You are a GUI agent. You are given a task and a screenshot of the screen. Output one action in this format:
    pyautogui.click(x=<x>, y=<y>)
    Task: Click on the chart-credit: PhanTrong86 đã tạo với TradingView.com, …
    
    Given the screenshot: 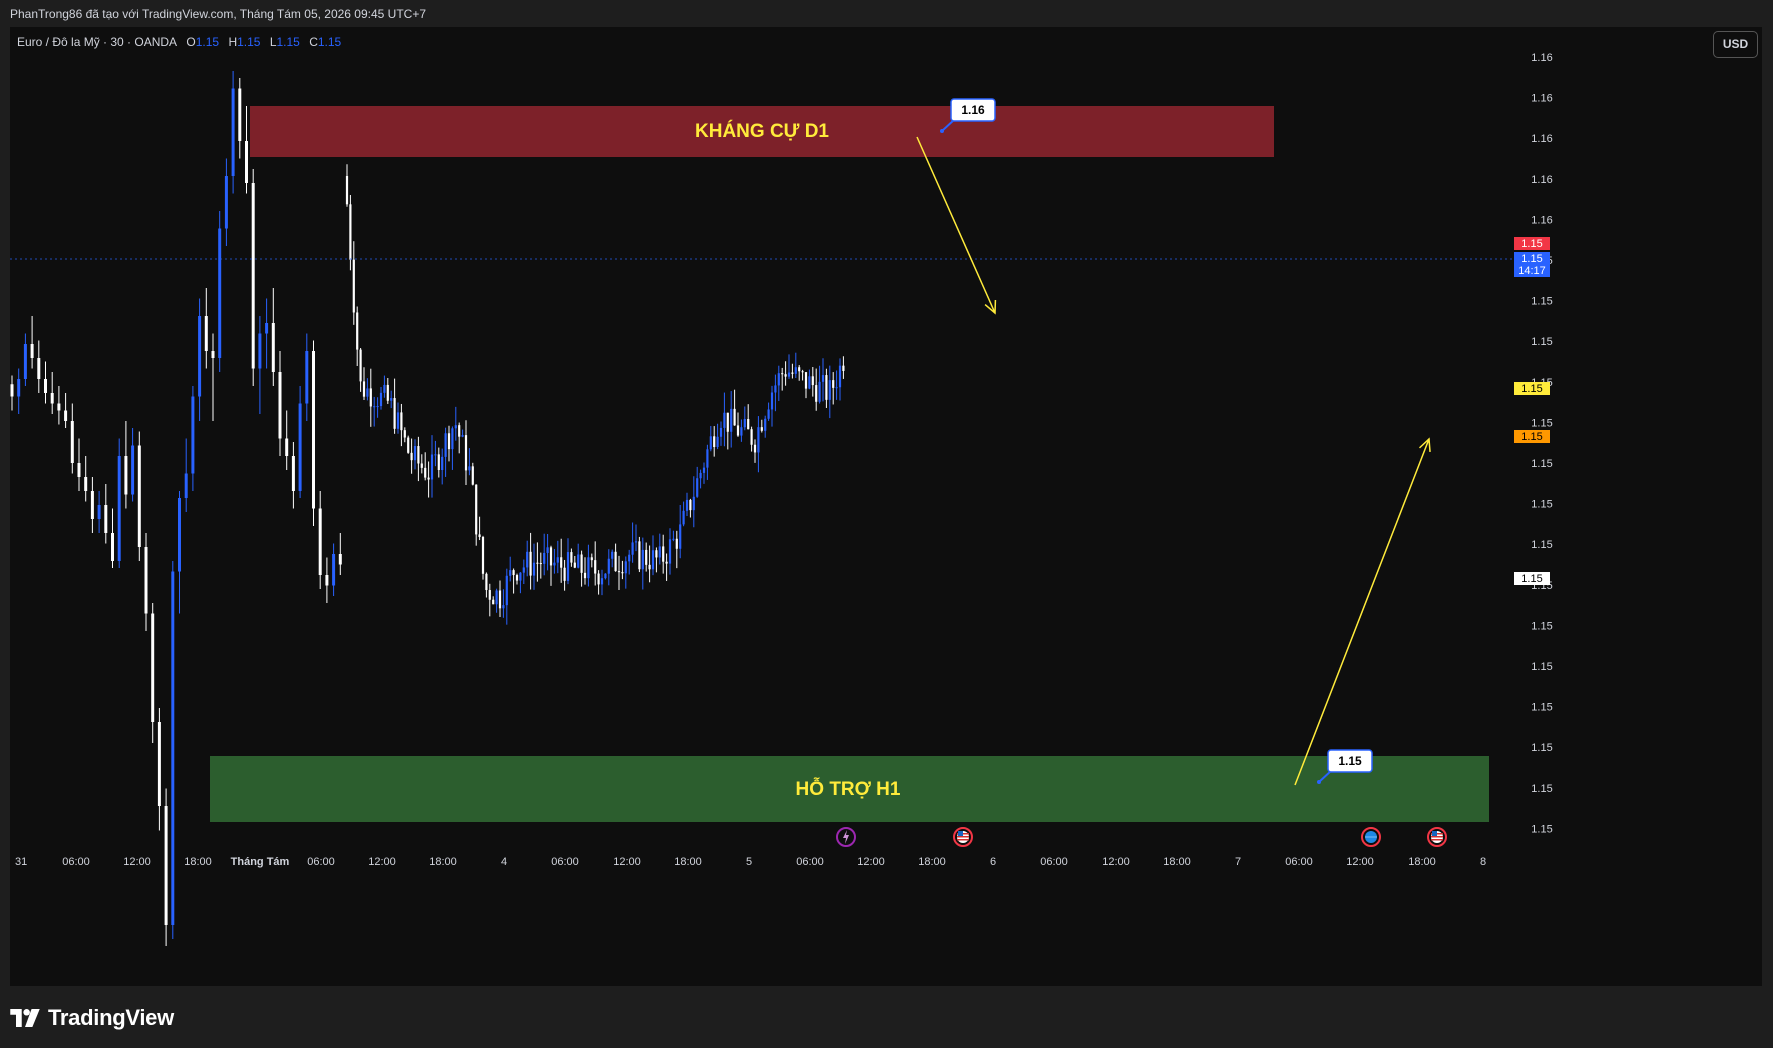 What is the action you would take?
    pyautogui.click(x=218, y=14)
    